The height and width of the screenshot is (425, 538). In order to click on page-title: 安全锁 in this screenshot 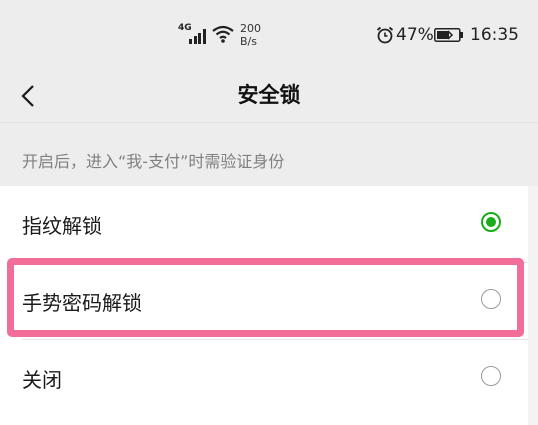, I will do `click(269, 95)`.